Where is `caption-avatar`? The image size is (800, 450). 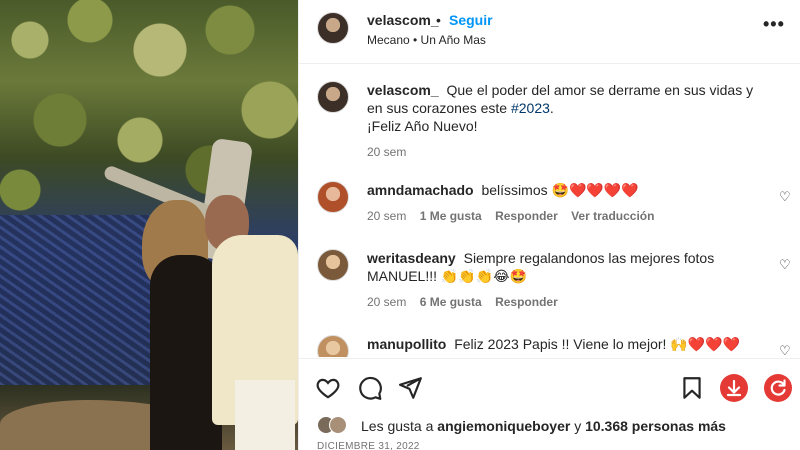
caption-avatar is located at coordinates (333, 97).